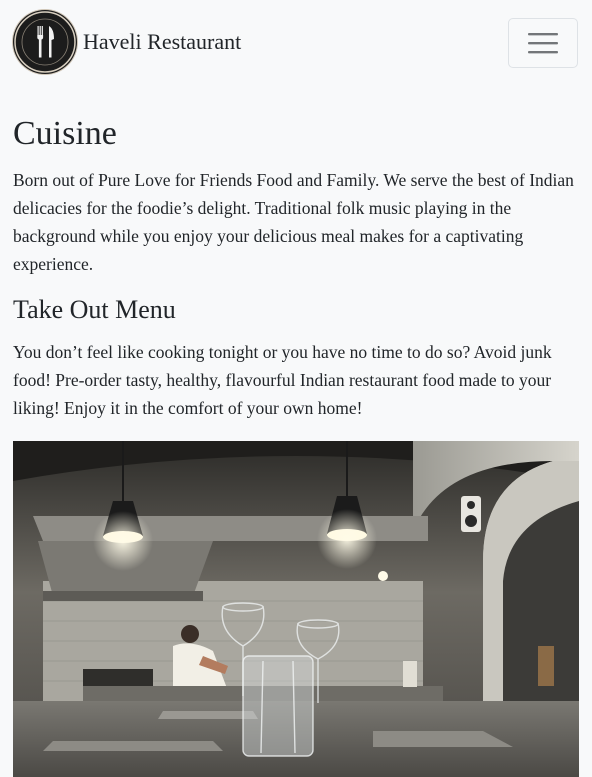  What do you see at coordinates (65, 133) in the screenshot?
I see `page-title: Cuisine` at bounding box center [65, 133].